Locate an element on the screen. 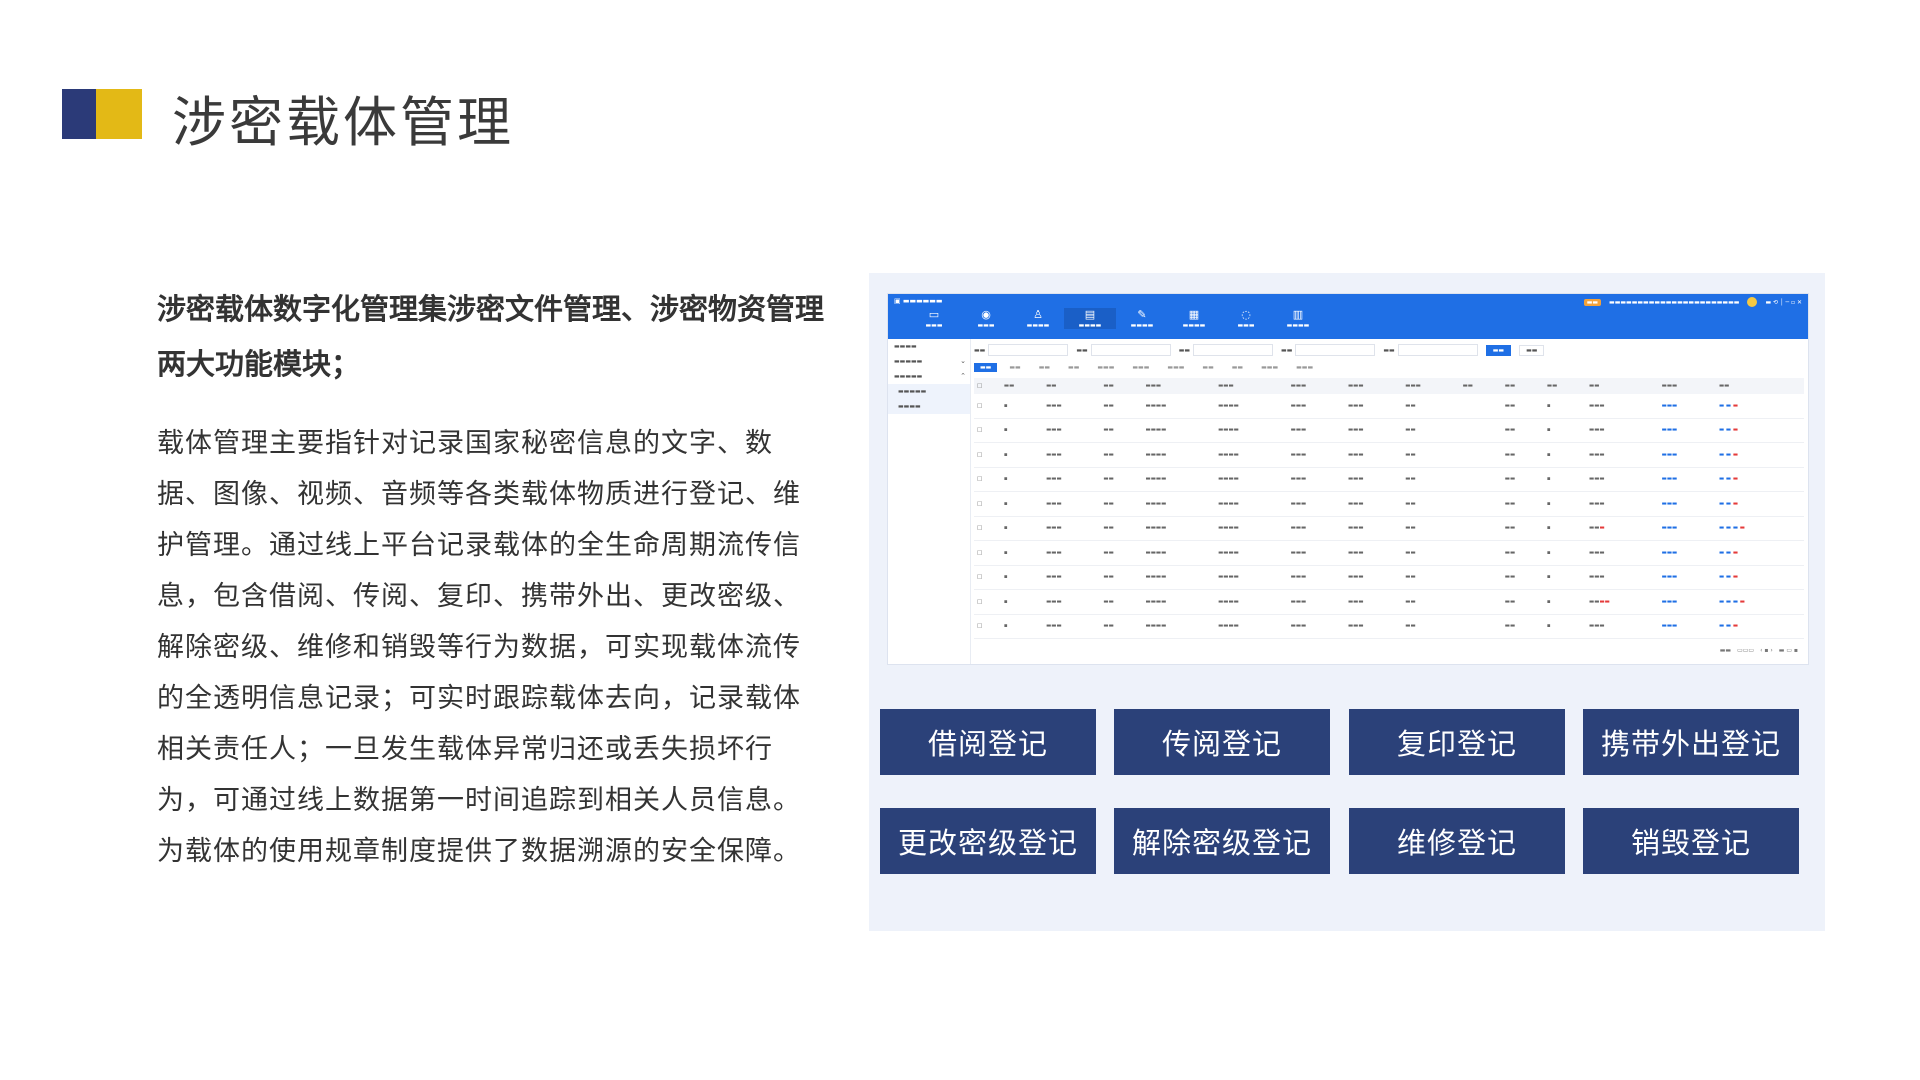 The height and width of the screenshot is (1080, 1920). chevron-down-icon: ⌄ is located at coordinates (963, 361).